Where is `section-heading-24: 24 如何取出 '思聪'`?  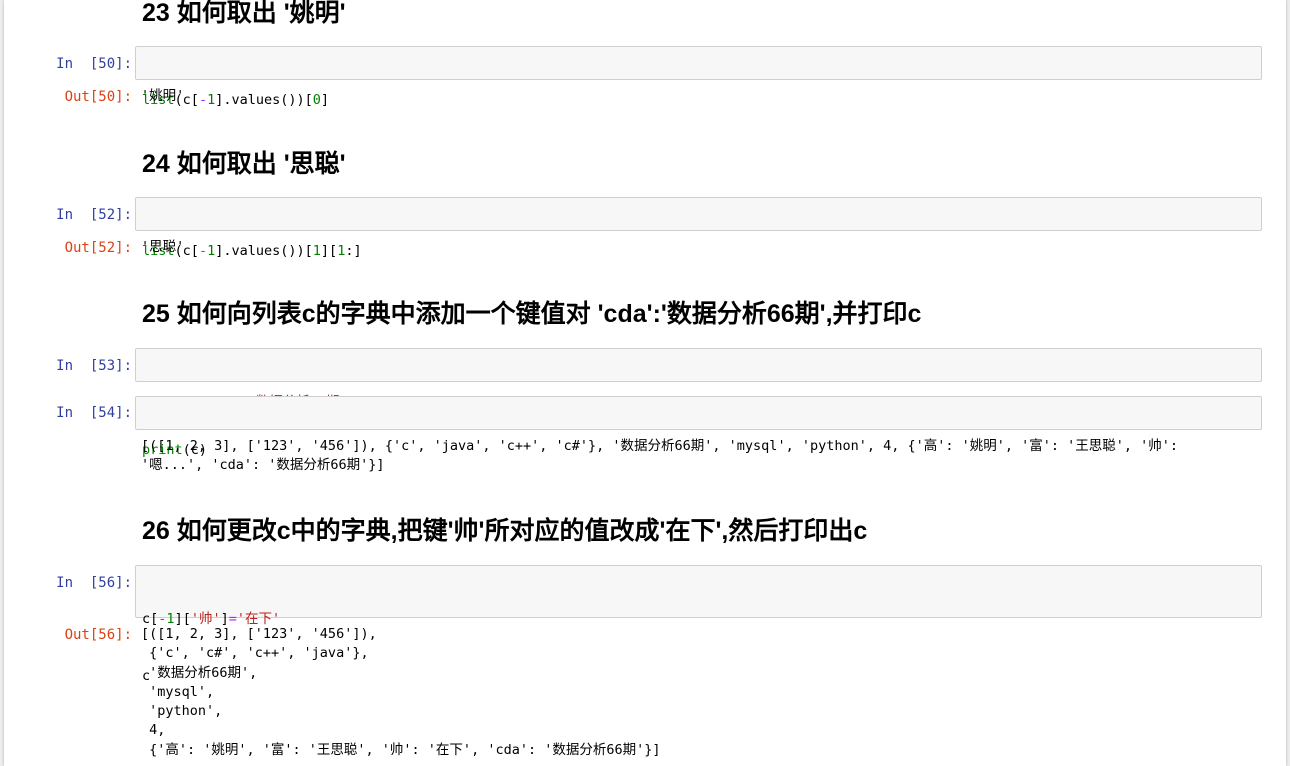
section-heading-24: 24 如何取出 '思聪' is located at coordinates (244, 164).